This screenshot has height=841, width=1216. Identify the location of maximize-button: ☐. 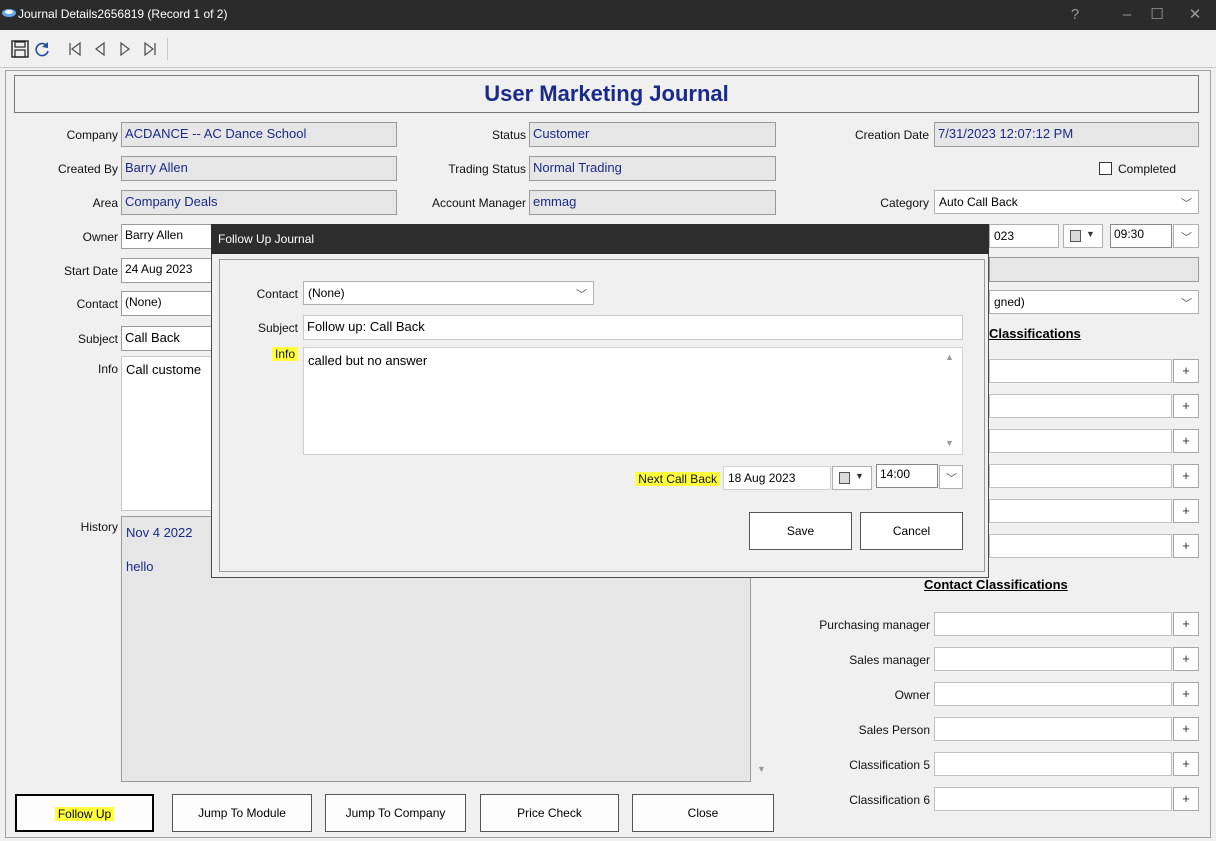
(1157, 15).